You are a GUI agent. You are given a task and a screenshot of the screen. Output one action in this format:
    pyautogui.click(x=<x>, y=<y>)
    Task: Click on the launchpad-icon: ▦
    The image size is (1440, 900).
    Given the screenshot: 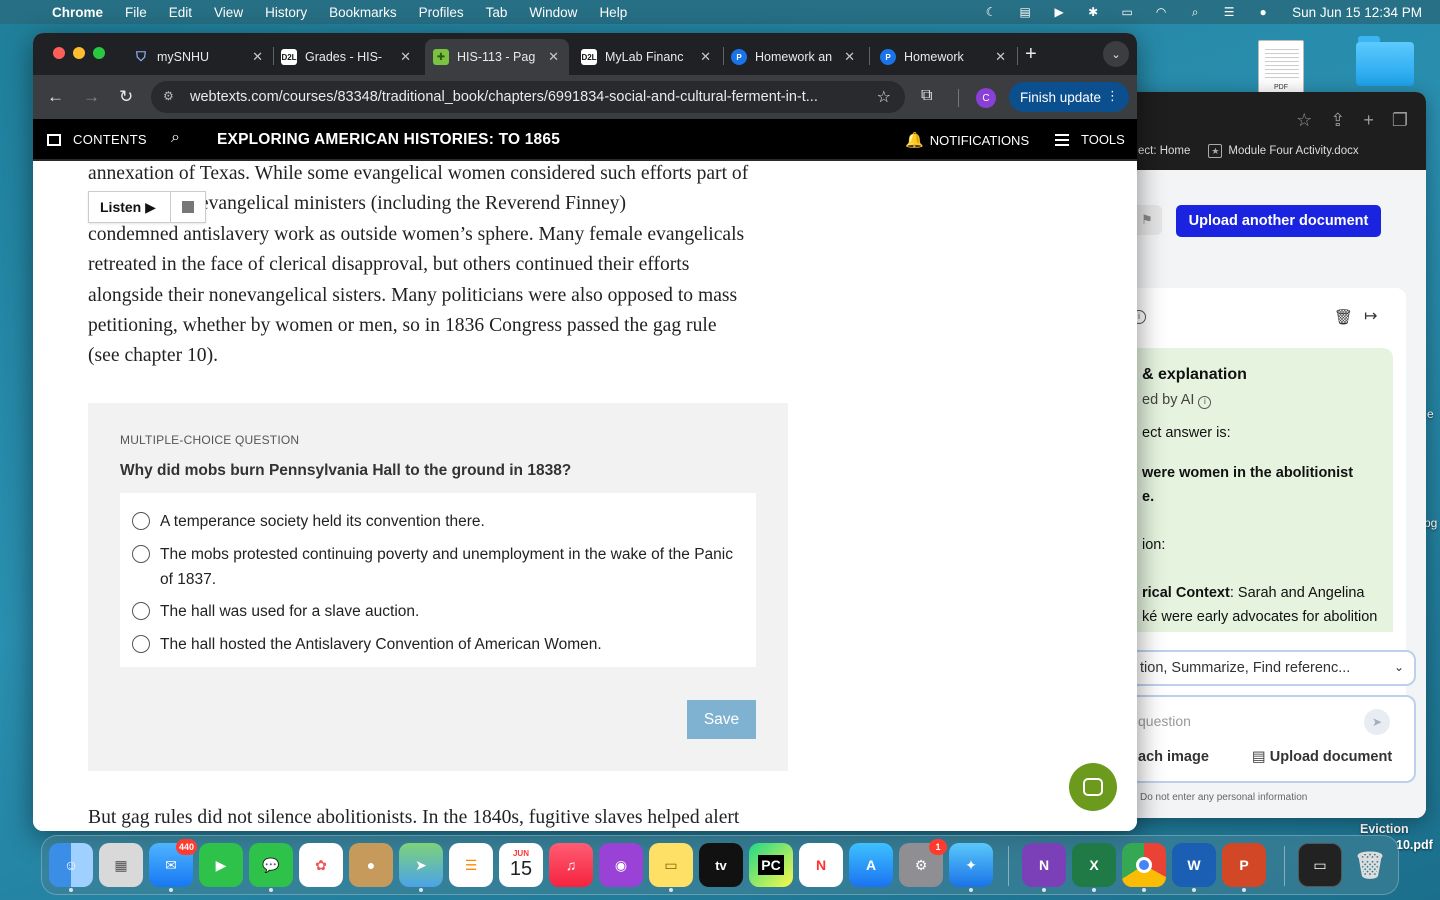 What is the action you would take?
    pyautogui.click(x=121, y=865)
    